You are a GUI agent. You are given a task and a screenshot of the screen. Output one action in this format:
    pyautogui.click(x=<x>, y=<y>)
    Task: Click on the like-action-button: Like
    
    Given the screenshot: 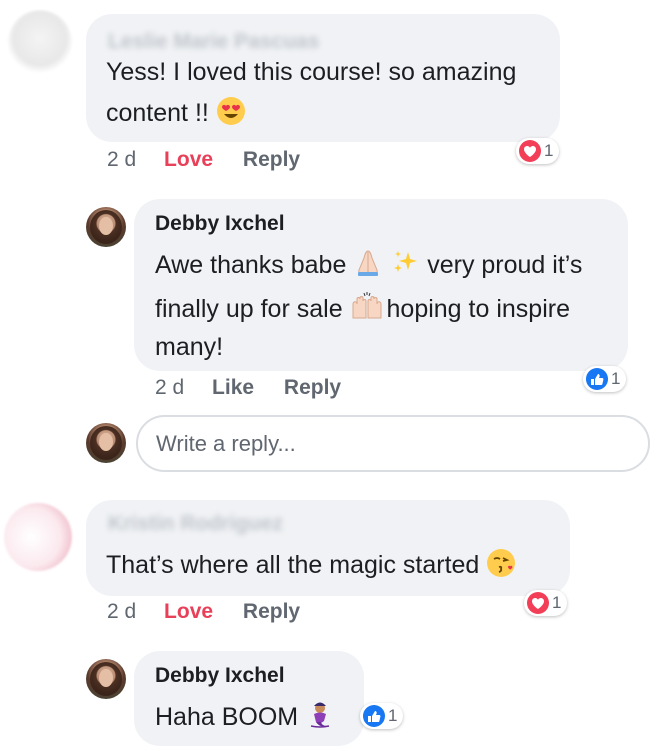 What is the action you would take?
    pyautogui.click(x=233, y=387)
    